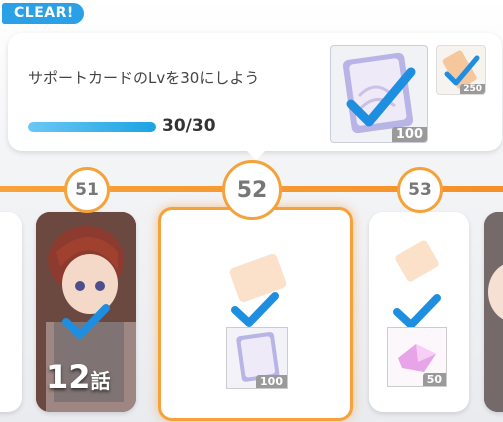  I want to click on mission-progress-fill, so click(92, 127).